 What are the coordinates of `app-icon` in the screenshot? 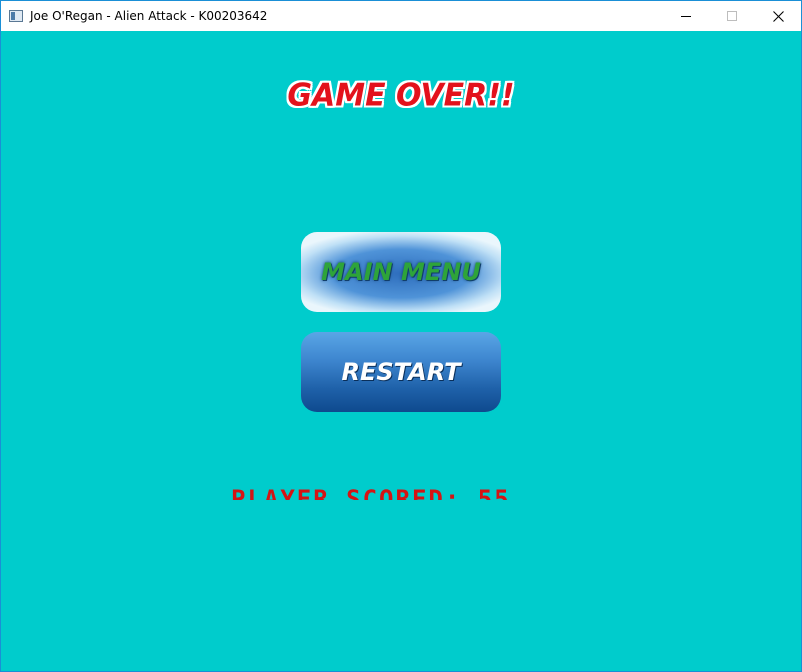 It's located at (16, 16).